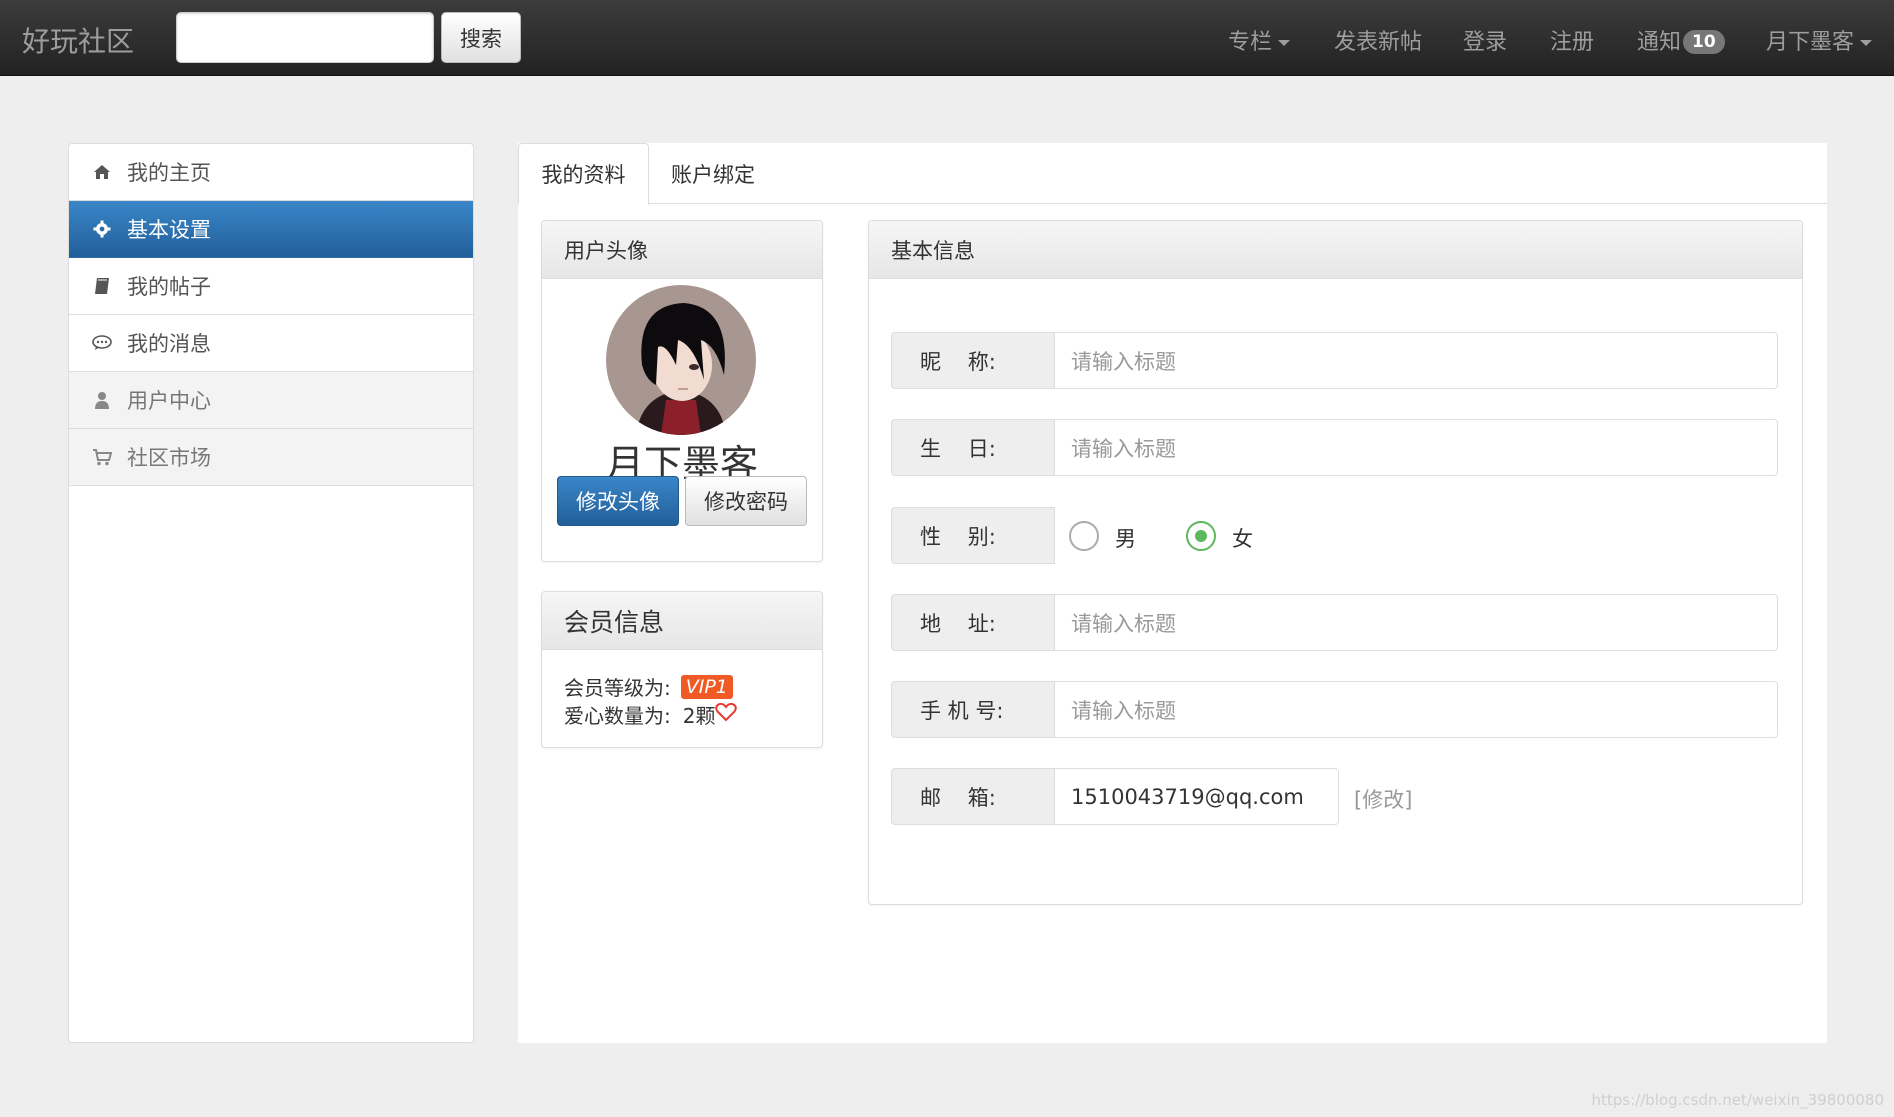 The height and width of the screenshot is (1117, 1894). What do you see at coordinates (1335, 250) in the screenshot?
I see `basic-info-title: 基本信息` at bounding box center [1335, 250].